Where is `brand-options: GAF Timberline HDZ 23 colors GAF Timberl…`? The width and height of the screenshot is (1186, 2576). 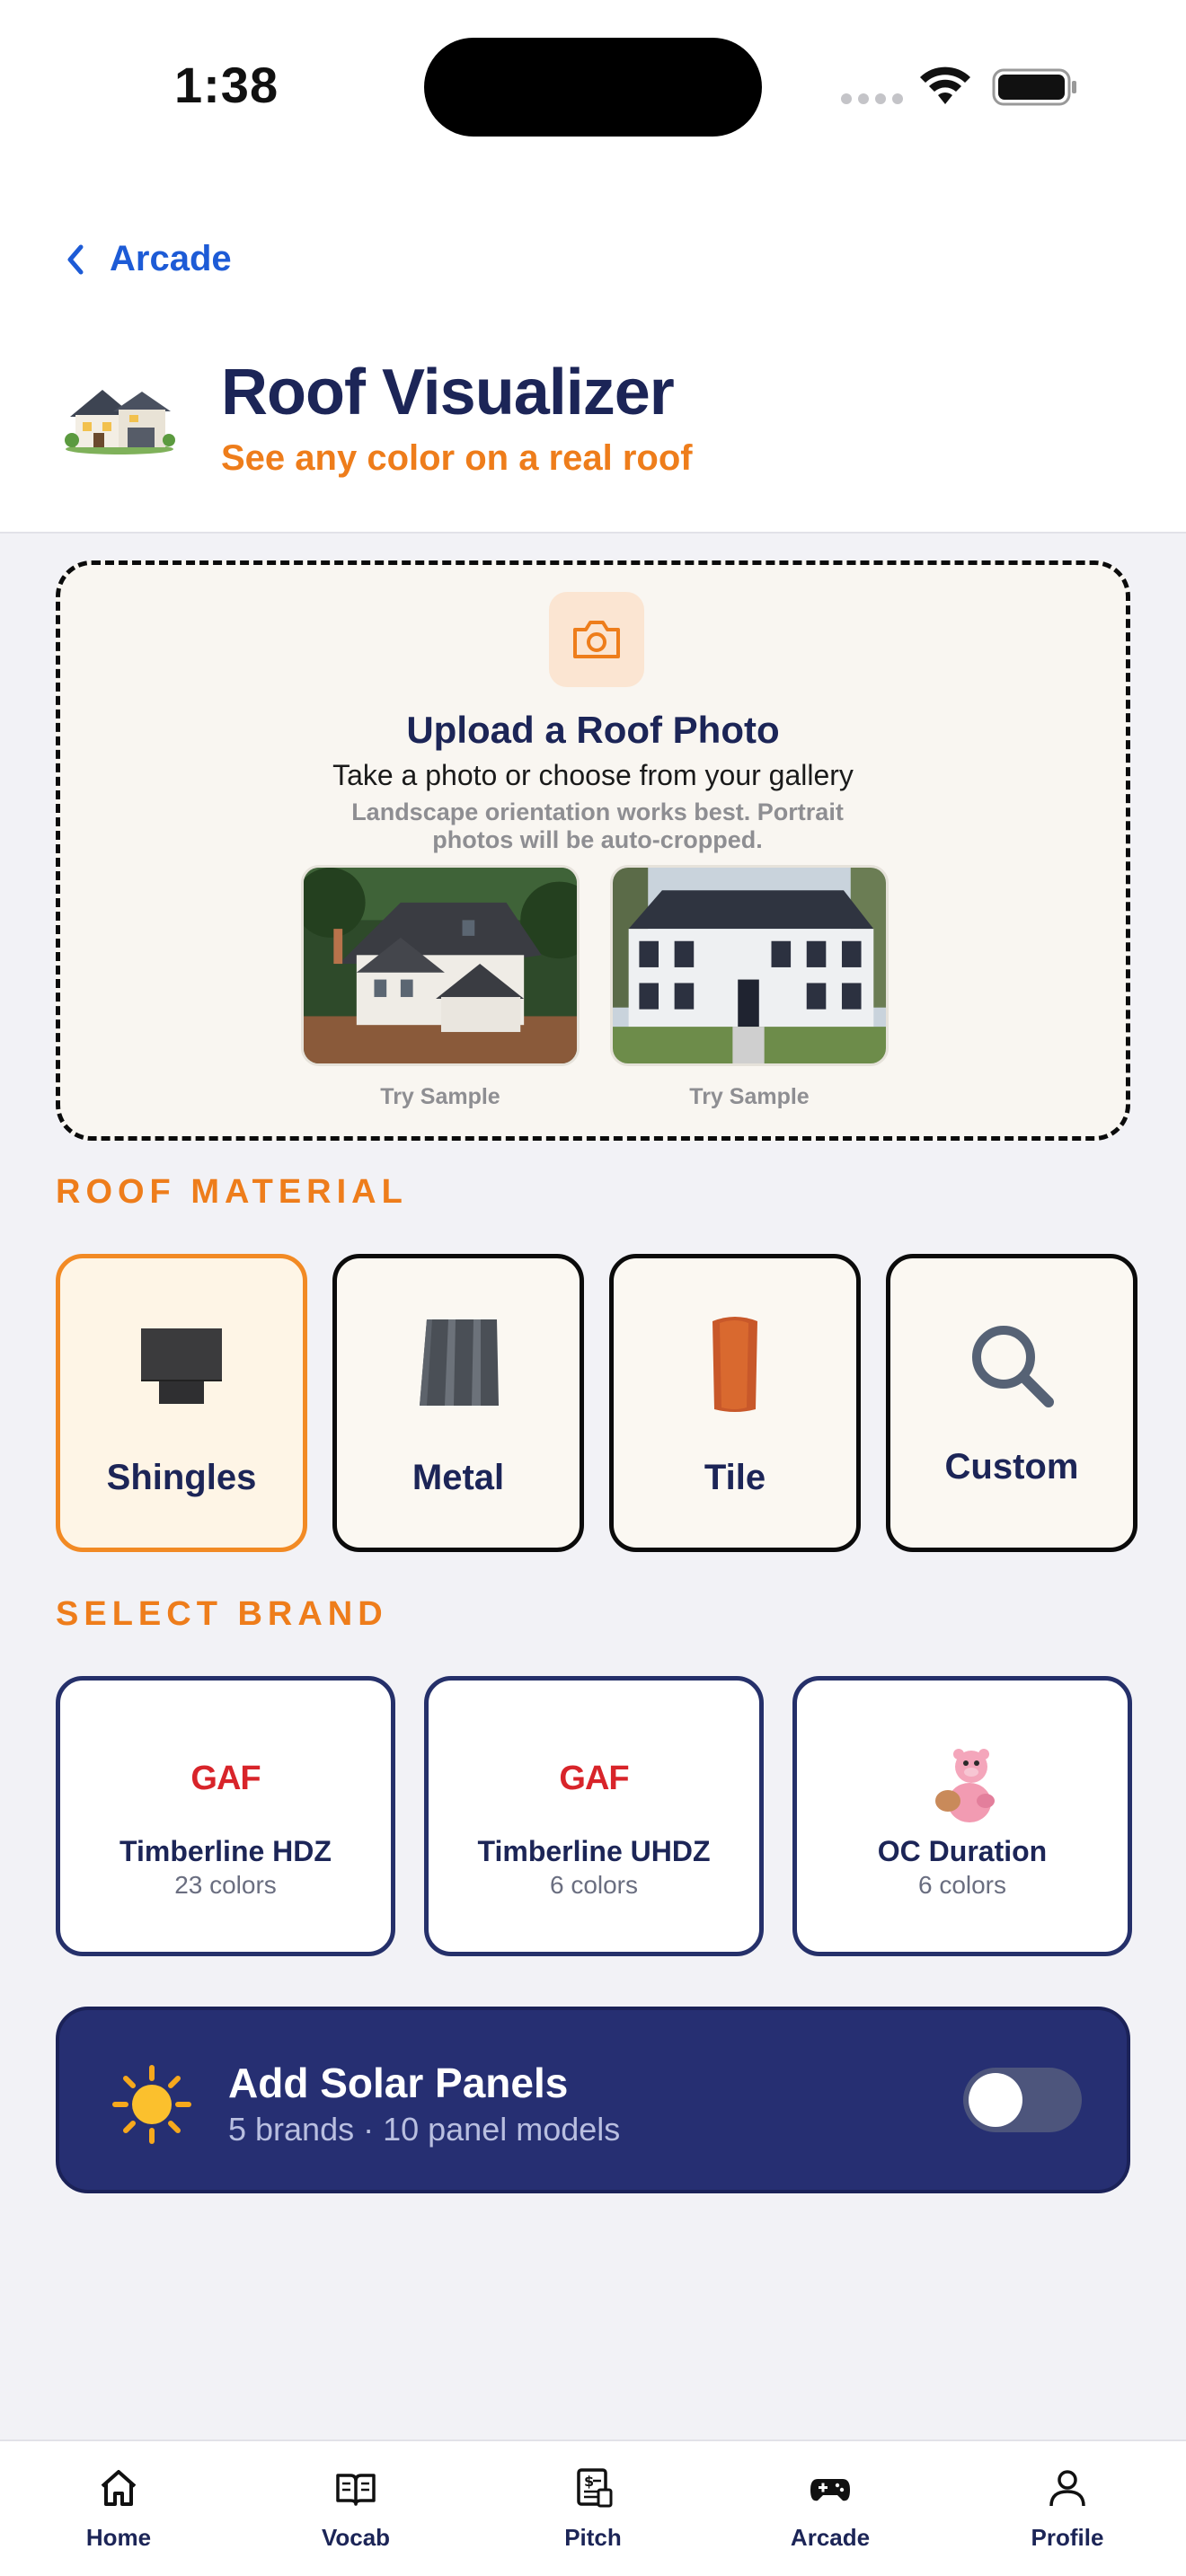 brand-options: GAF Timberline HDZ 23 colors GAF Timberl… is located at coordinates (594, 1816).